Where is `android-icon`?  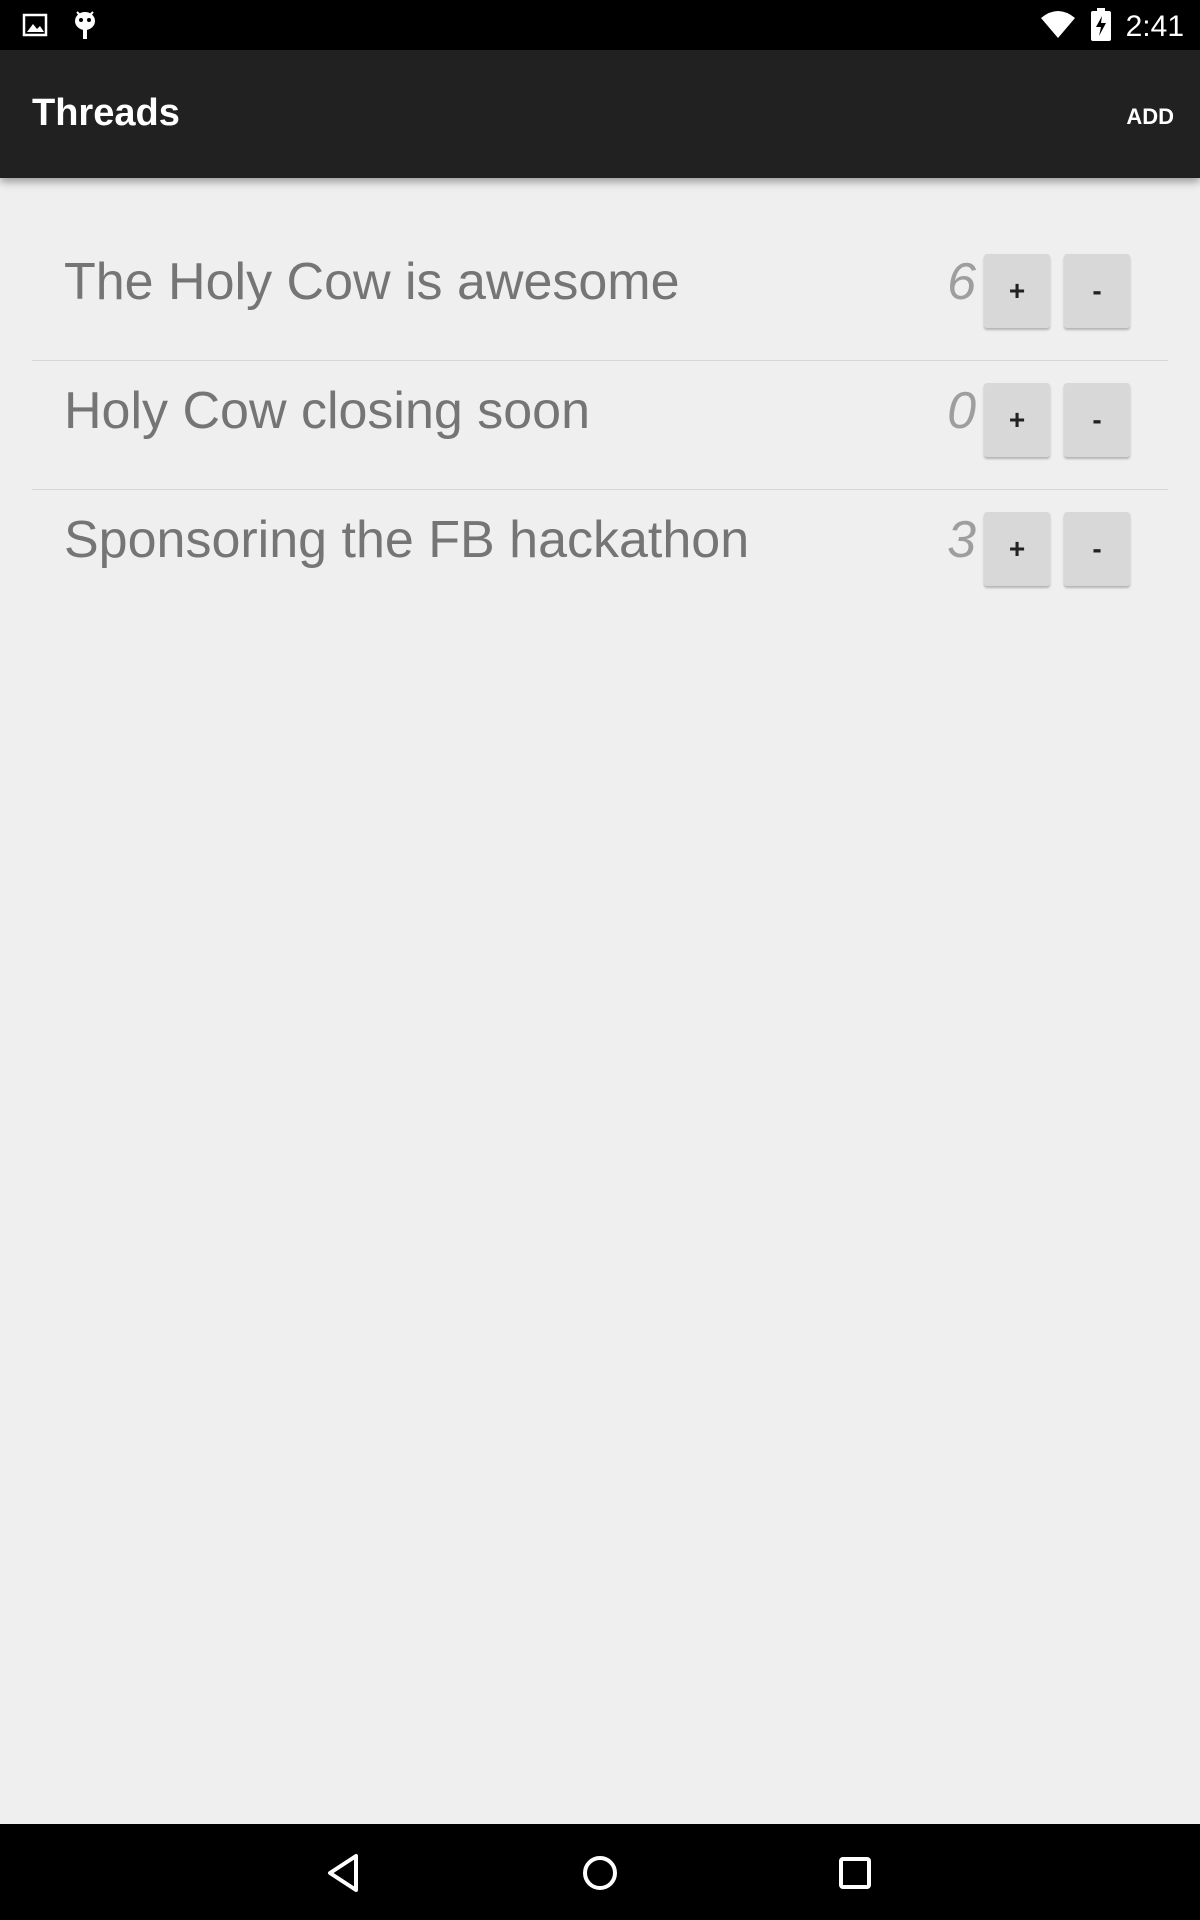
android-icon is located at coordinates (85, 27).